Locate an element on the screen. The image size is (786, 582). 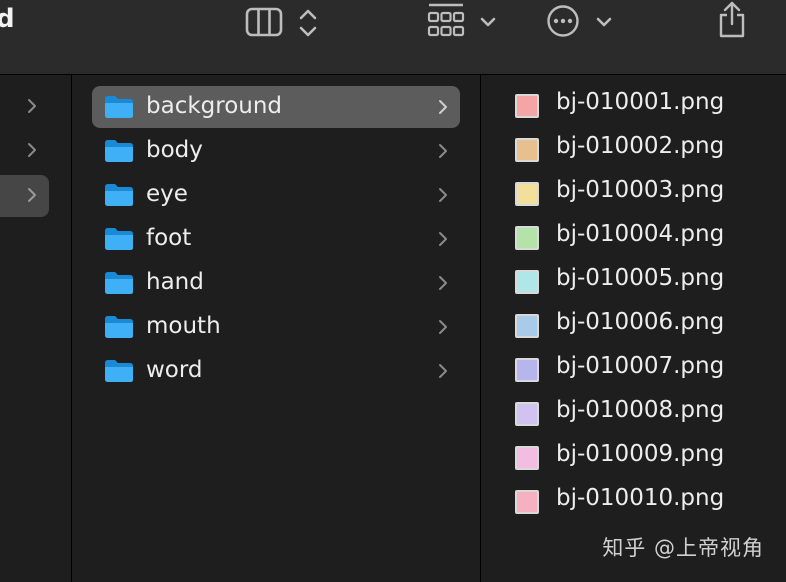
folder-item: eye is located at coordinates (276, 195).